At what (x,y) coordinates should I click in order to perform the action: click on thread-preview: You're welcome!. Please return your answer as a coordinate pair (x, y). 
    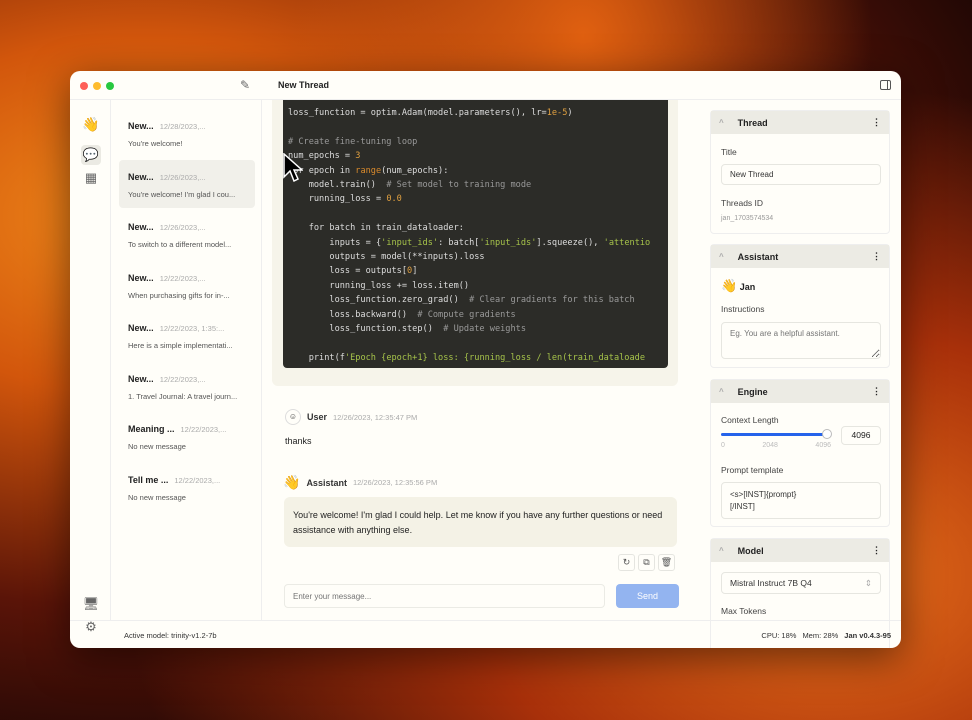
    Looking at the image, I should click on (155, 143).